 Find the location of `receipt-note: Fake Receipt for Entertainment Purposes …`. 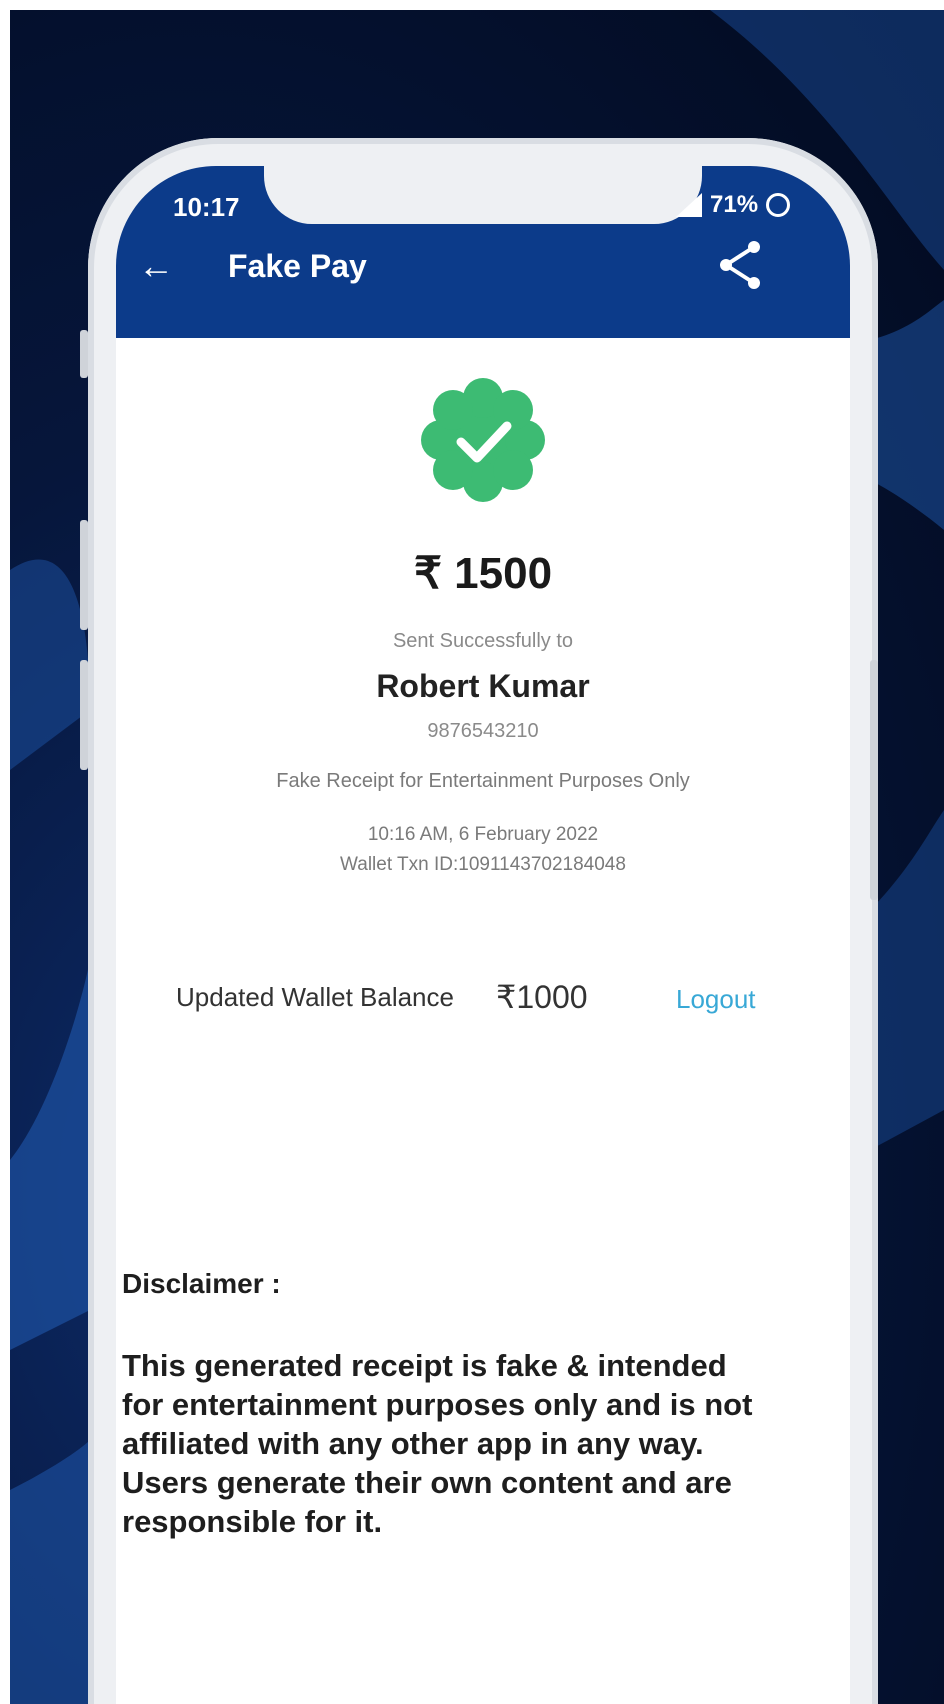

receipt-note: Fake Receipt for Entertainment Purposes … is located at coordinates (483, 781).